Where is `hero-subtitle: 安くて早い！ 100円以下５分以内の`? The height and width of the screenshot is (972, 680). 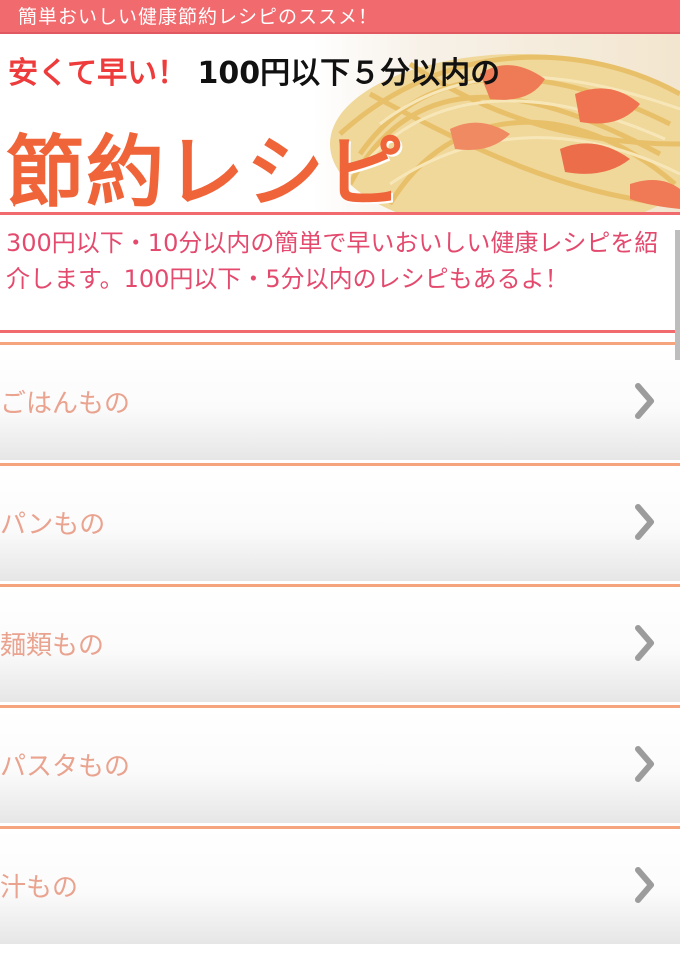
hero-subtitle: 安くて早い！ 100円以下５分以内の is located at coordinates (254, 70).